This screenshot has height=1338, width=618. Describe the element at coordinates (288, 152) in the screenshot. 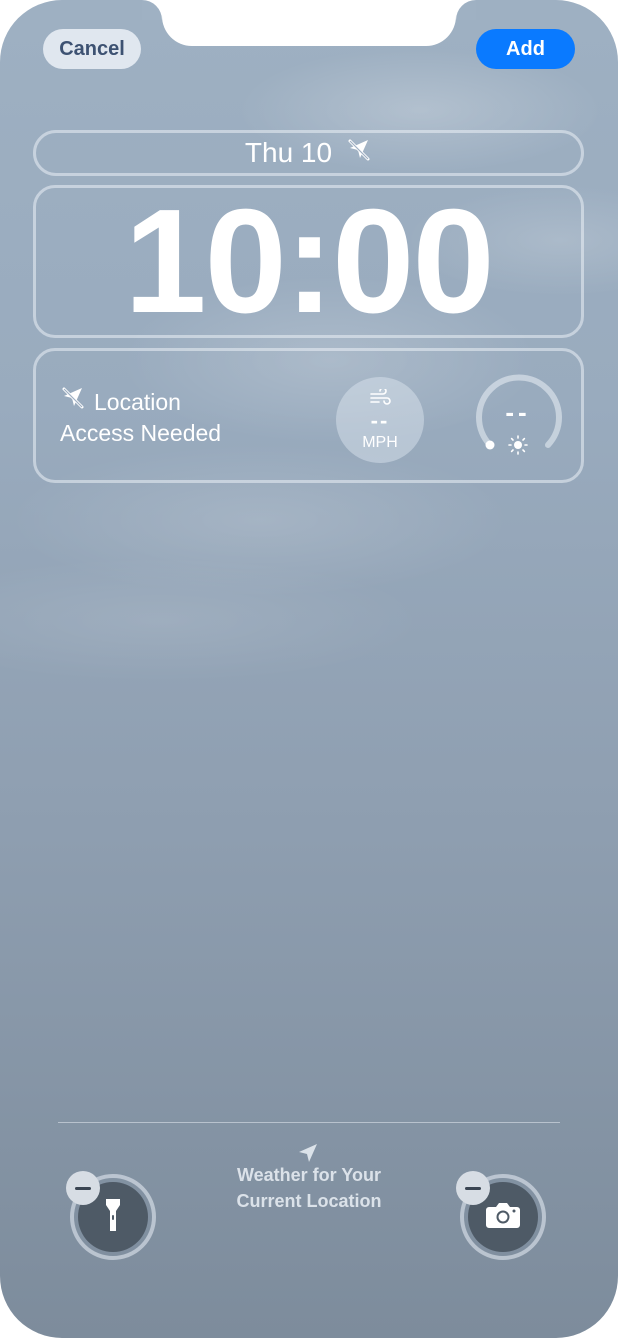

I see `date-label: Thu 10` at that location.